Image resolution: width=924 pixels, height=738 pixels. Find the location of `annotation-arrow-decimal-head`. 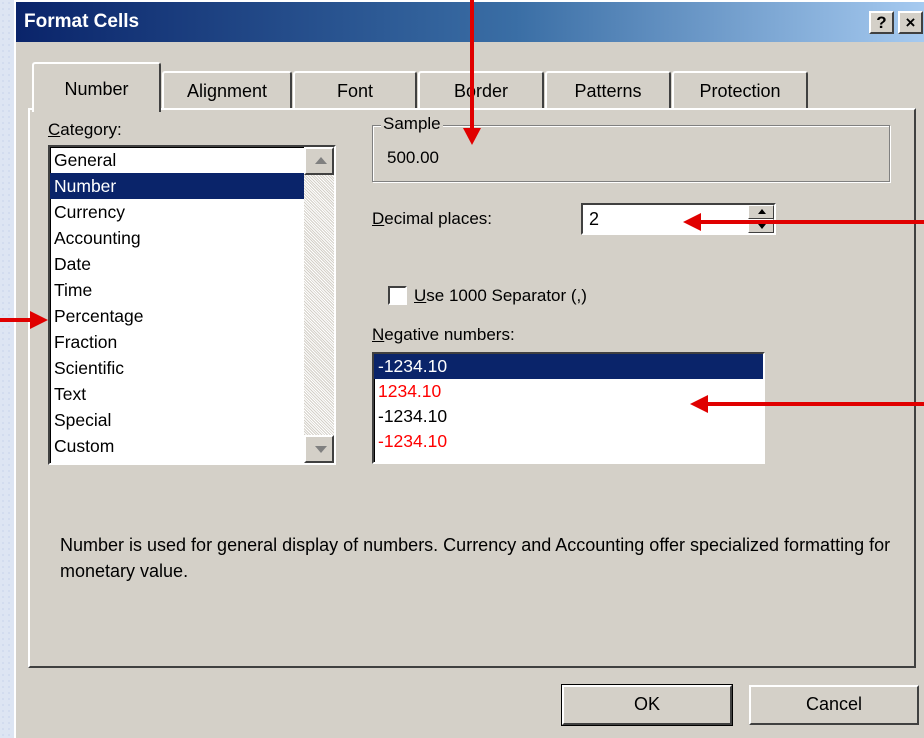

annotation-arrow-decimal-head is located at coordinates (692, 222).